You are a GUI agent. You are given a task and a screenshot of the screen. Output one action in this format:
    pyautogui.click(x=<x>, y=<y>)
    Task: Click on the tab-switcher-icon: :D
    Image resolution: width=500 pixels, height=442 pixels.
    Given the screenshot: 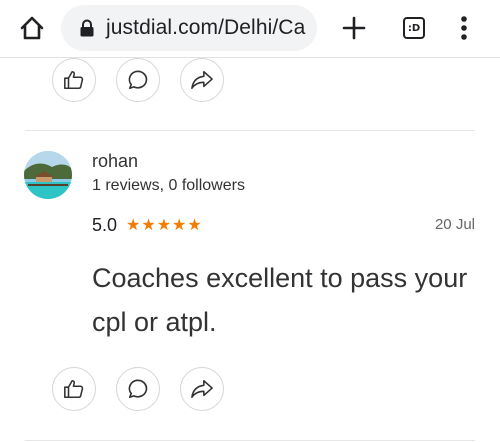 What is the action you would take?
    pyautogui.click(x=414, y=28)
    